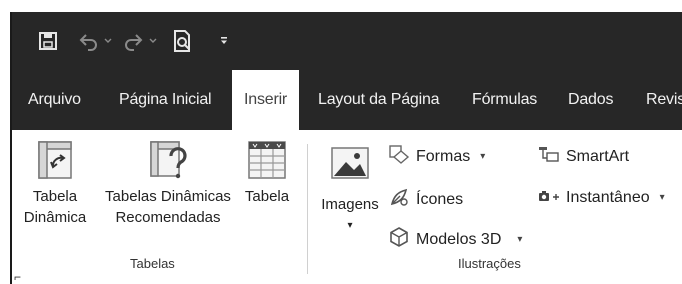  I want to click on 3d-models-icon, so click(399, 239).